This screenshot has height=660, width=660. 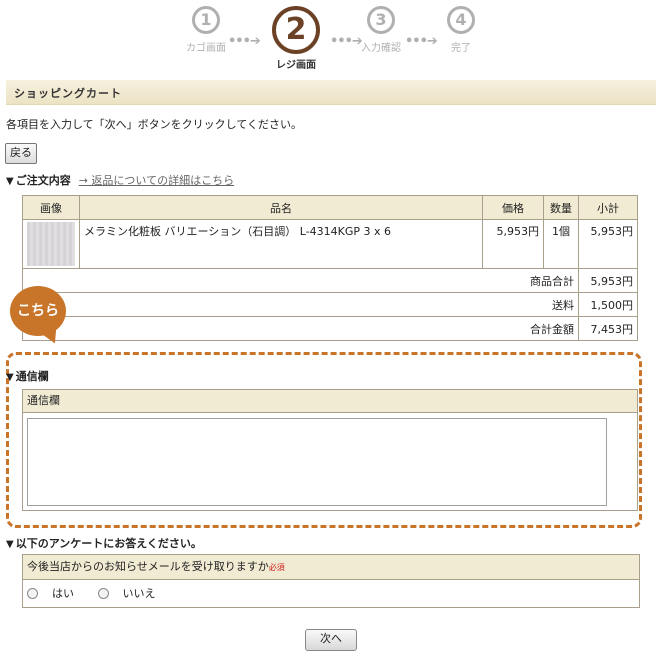 What do you see at coordinates (381, 20) in the screenshot?
I see `step-number: 3` at bounding box center [381, 20].